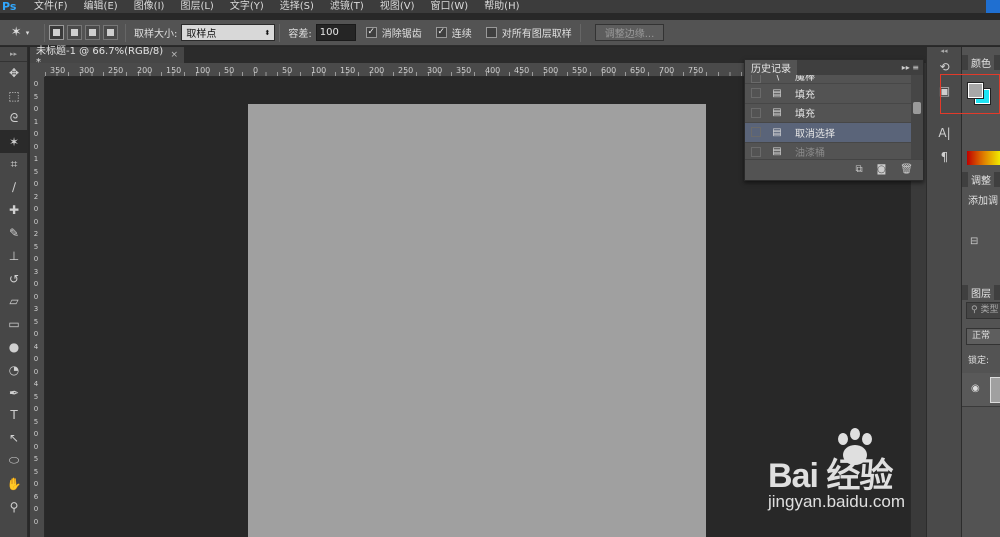 The width and height of the screenshot is (1000, 537). Describe the element at coordinates (975, 388) in the screenshot. I see `eye-icon: ◉` at that location.